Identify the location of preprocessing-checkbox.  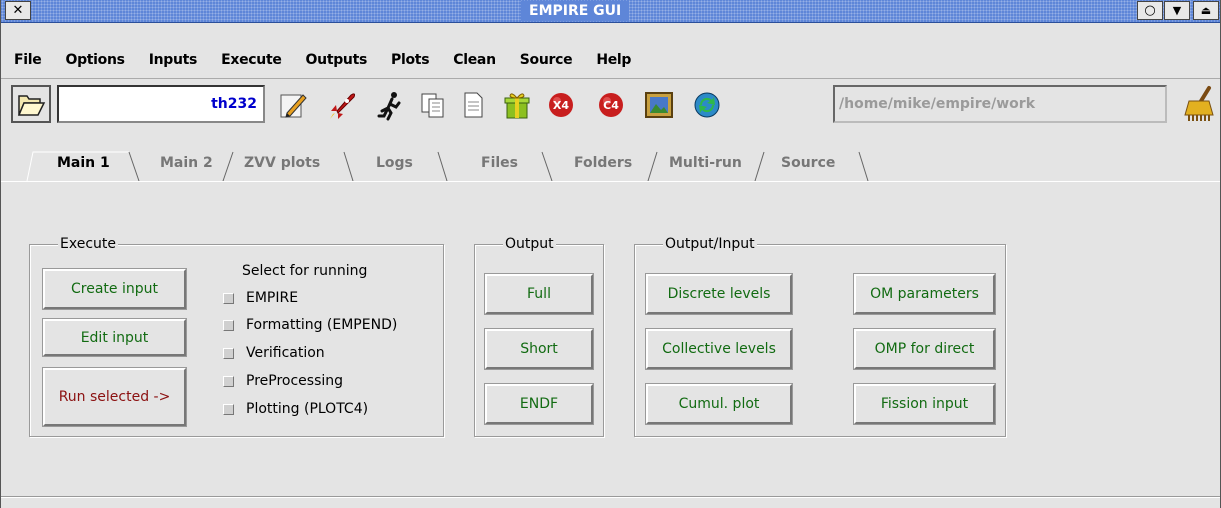
(228, 381).